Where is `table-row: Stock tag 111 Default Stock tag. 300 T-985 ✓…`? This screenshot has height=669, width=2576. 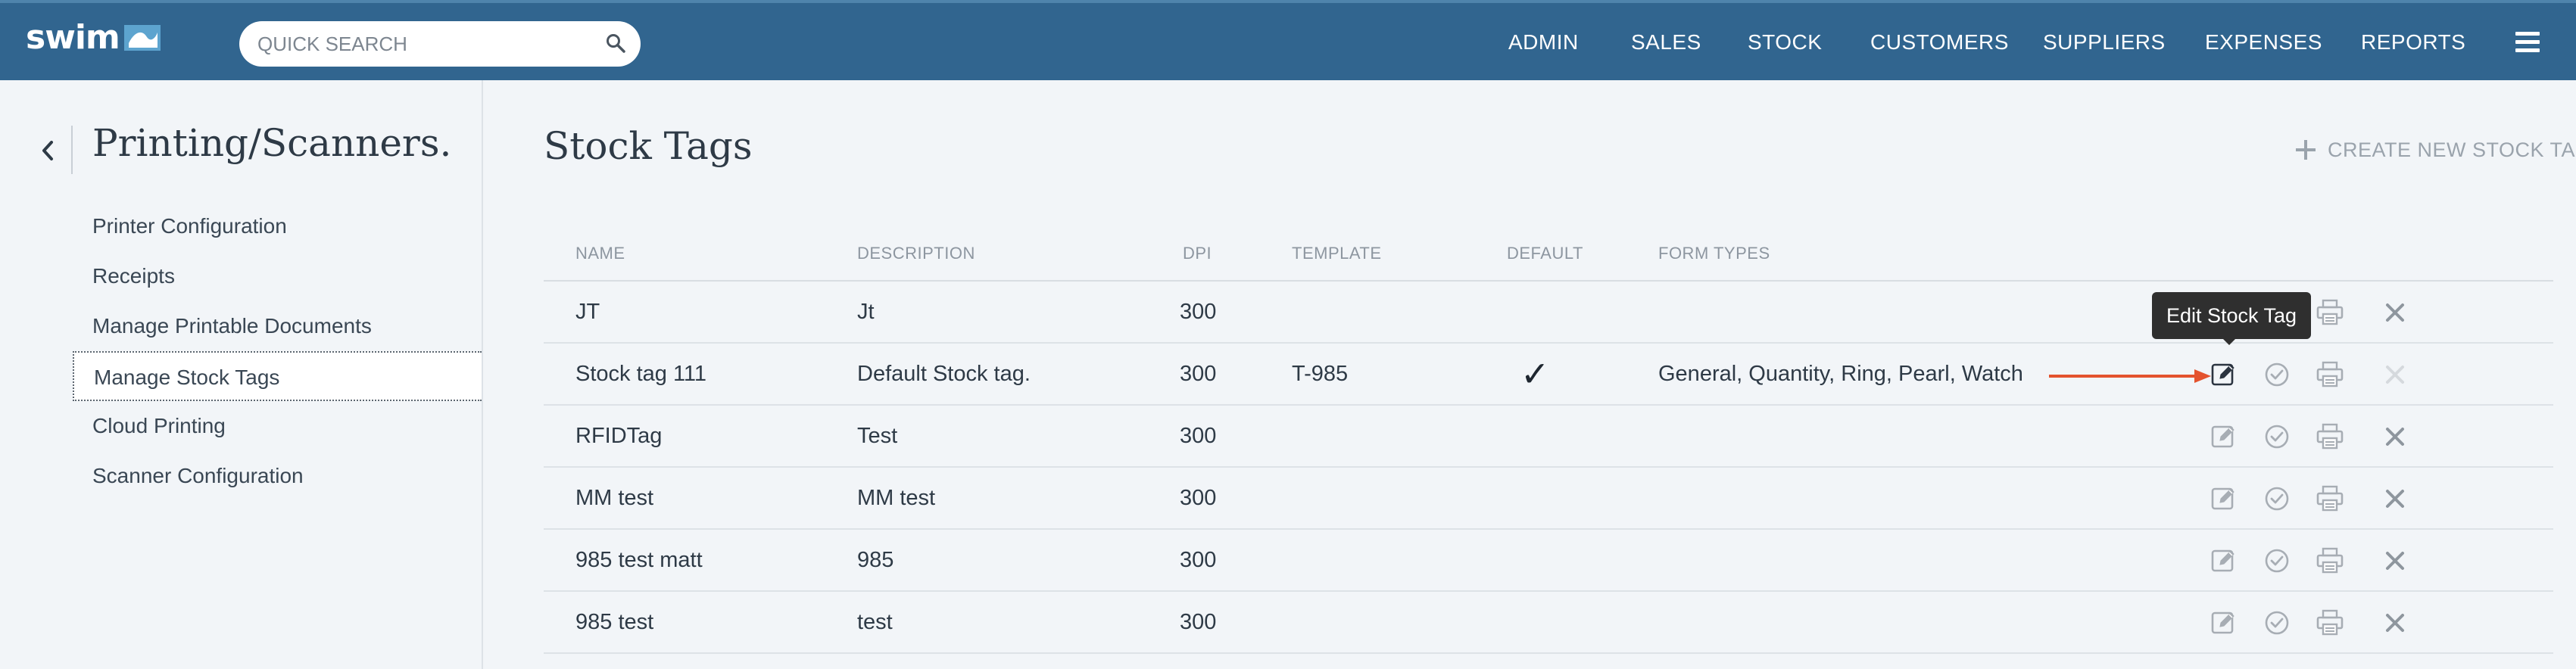 table-row: Stock tag 111 Default Stock tag. 300 T-985 ✓… is located at coordinates (1548, 375).